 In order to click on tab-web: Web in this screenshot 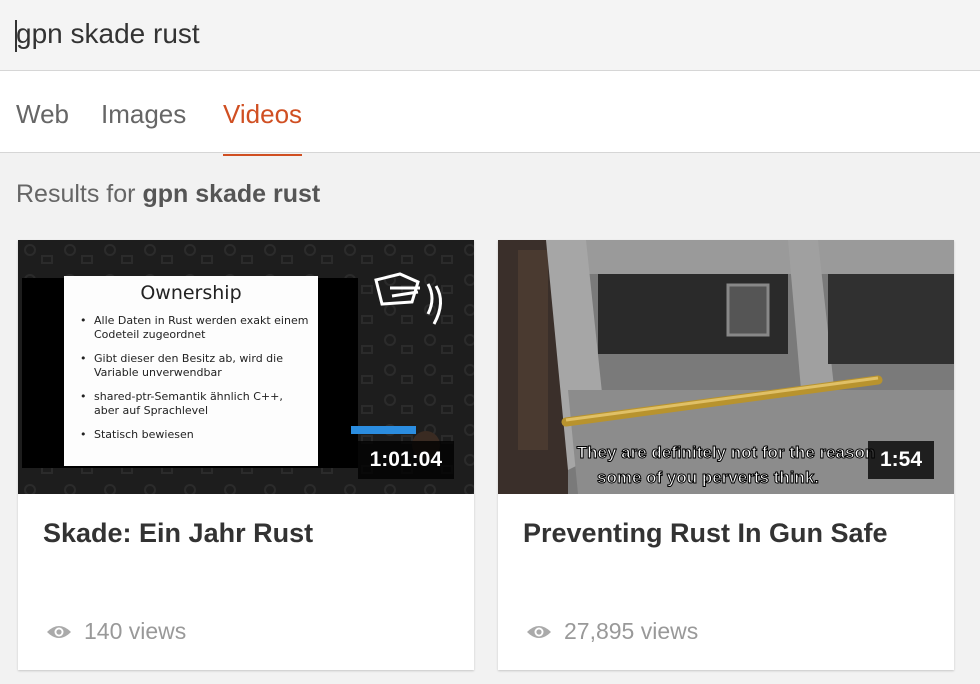, I will do `click(42, 126)`.